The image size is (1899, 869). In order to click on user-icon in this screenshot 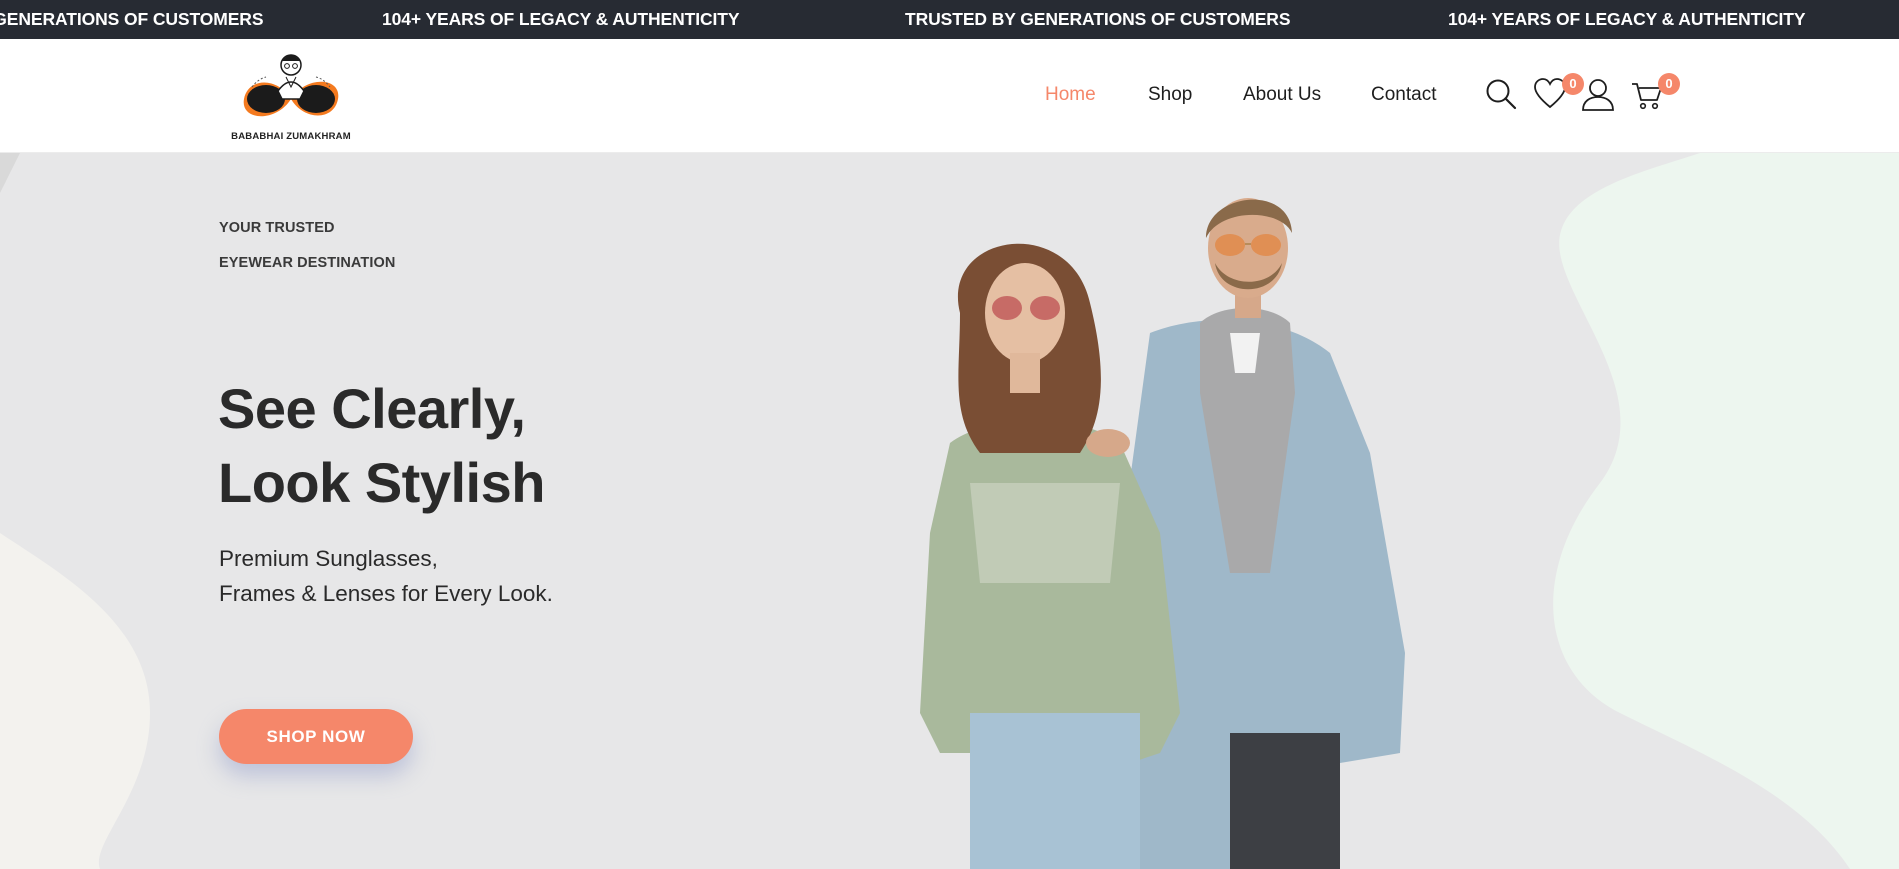, I will do `click(1598, 95)`.